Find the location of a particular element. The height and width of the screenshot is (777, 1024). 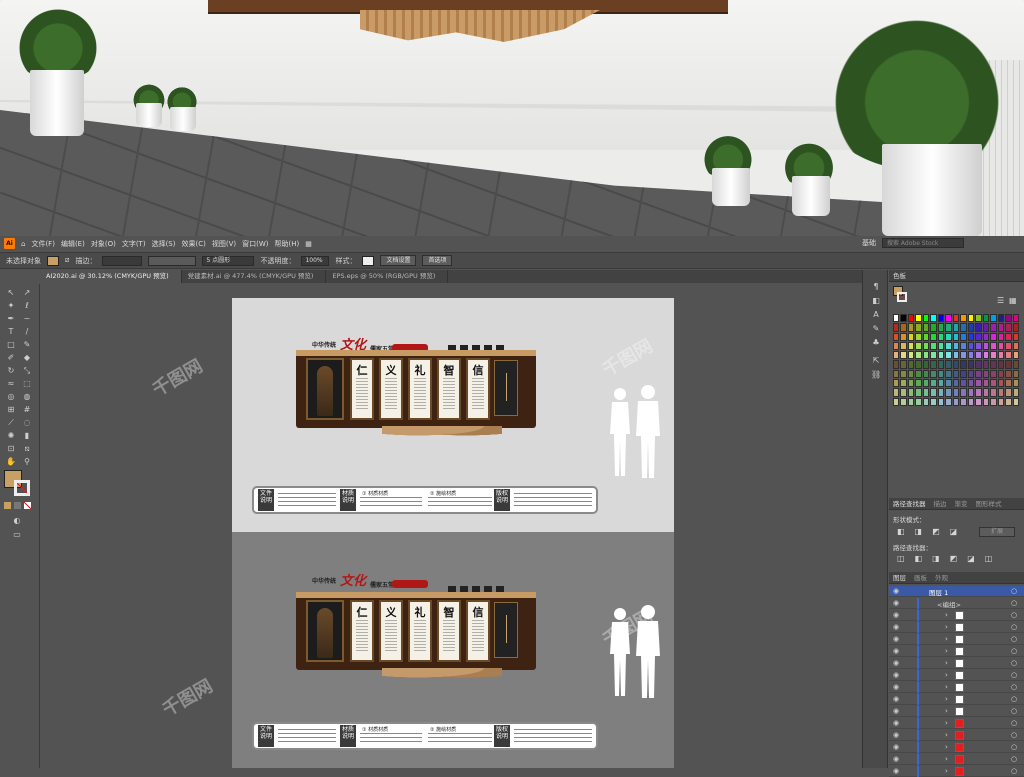

menu-select: 选择(S) is located at coordinates (164, 244).